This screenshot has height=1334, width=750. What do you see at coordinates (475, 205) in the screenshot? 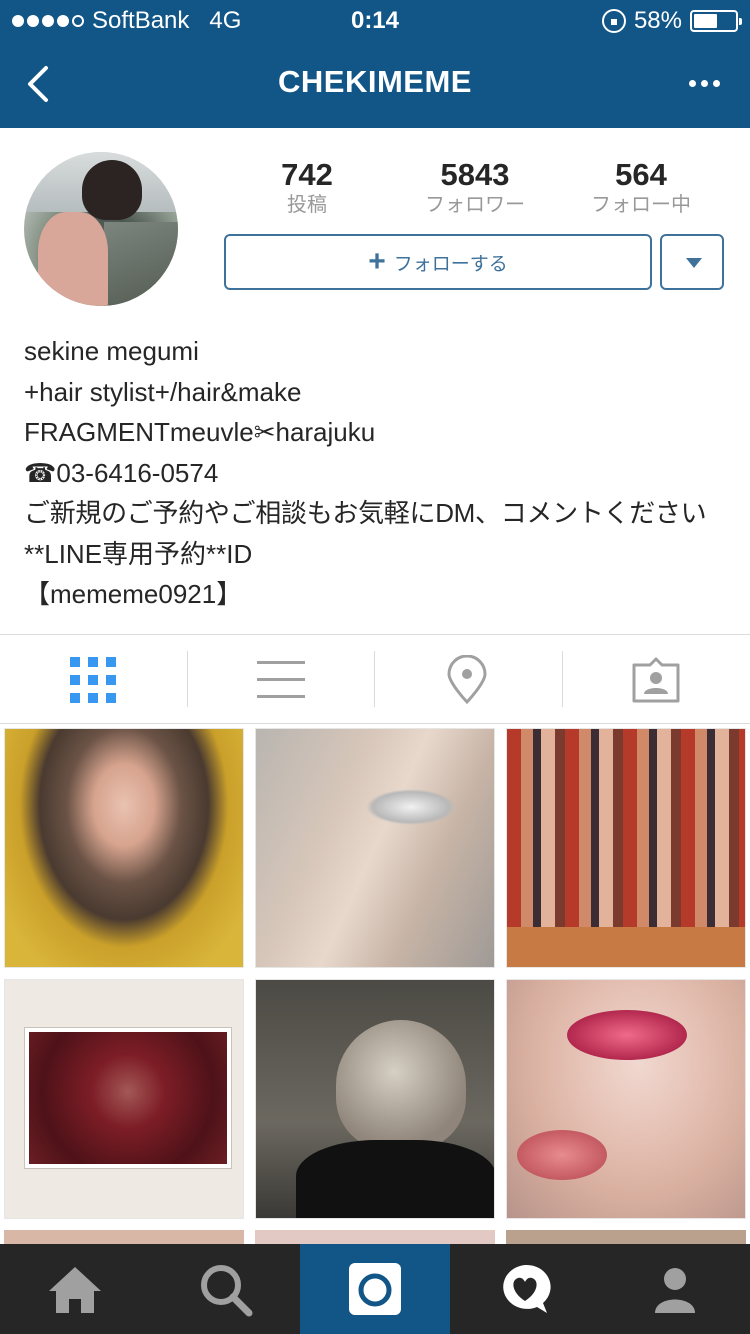
I see `followers-label: フォロワー` at bounding box center [475, 205].